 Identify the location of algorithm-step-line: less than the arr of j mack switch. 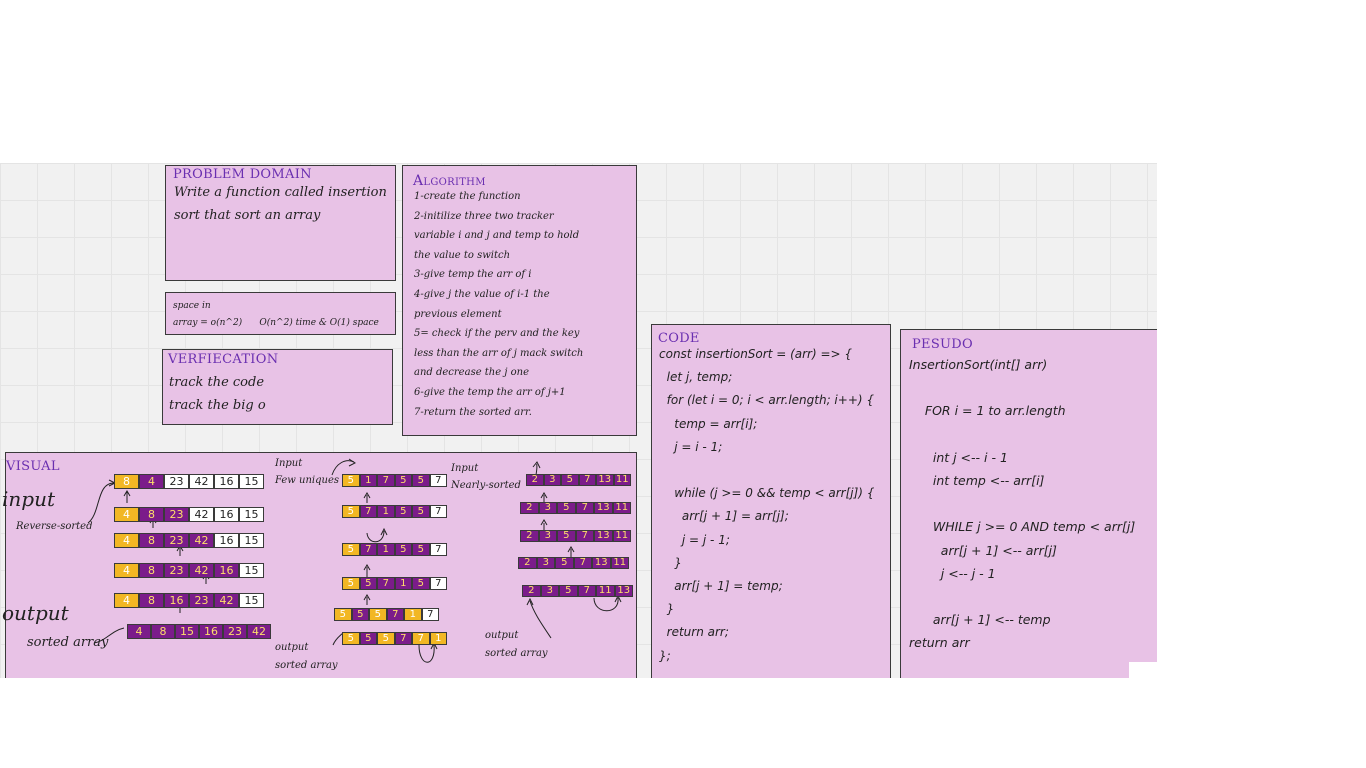
(499, 353).